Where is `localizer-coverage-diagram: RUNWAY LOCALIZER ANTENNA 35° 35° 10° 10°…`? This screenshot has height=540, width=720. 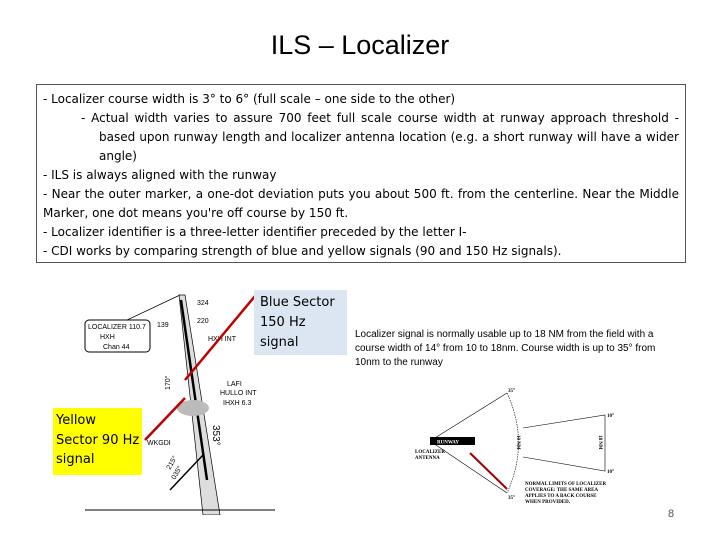 localizer-coverage-diagram: RUNWAY LOCALIZER ANTENNA 35° 35° 10° 10°… is located at coordinates (514, 447).